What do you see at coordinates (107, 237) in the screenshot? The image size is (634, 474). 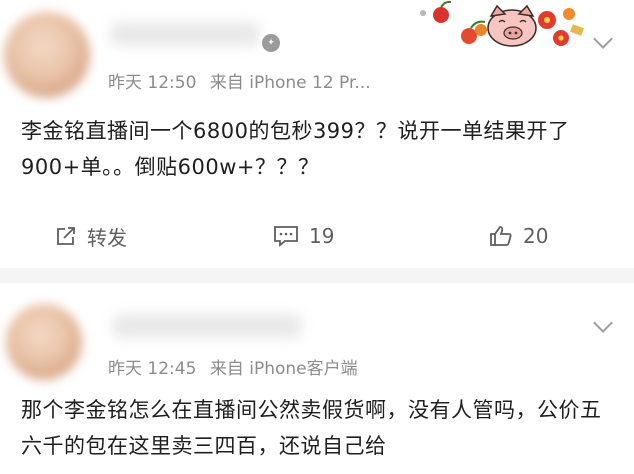 I see `repost-label: 转发` at bounding box center [107, 237].